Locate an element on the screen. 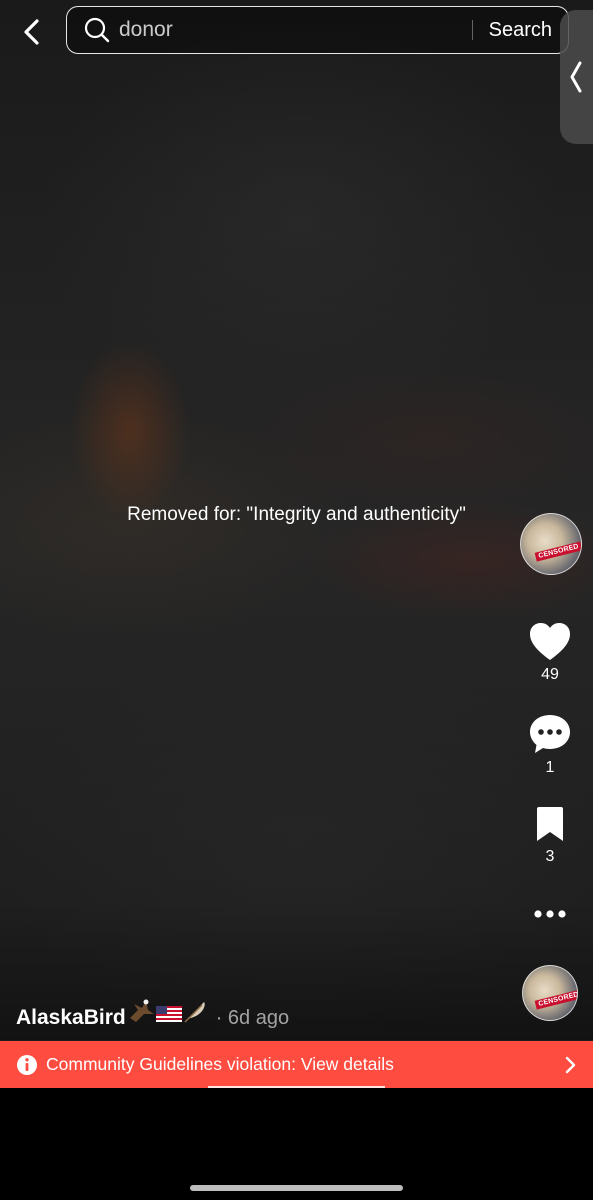 Image resolution: width=593 pixels, height=1200 pixels. search-input: donor is located at coordinates (295, 30).